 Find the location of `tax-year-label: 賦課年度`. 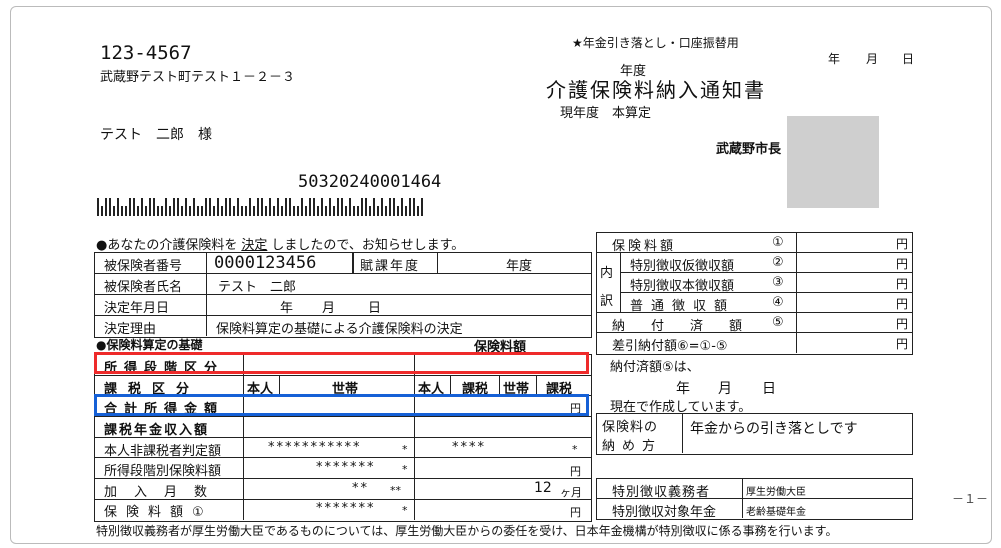

tax-year-label: 賦課年度 is located at coordinates (390, 266).